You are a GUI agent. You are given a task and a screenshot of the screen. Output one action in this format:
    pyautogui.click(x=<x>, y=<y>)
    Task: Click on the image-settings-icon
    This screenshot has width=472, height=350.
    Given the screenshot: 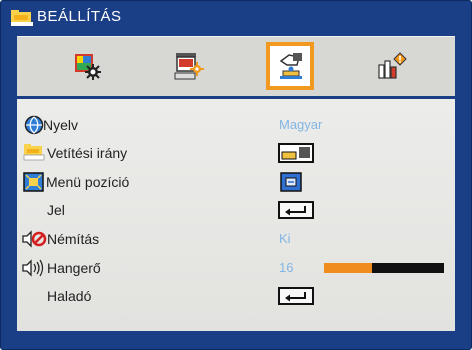 What is the action you would take?
    pyautogui.click(x=88, y=67)
    